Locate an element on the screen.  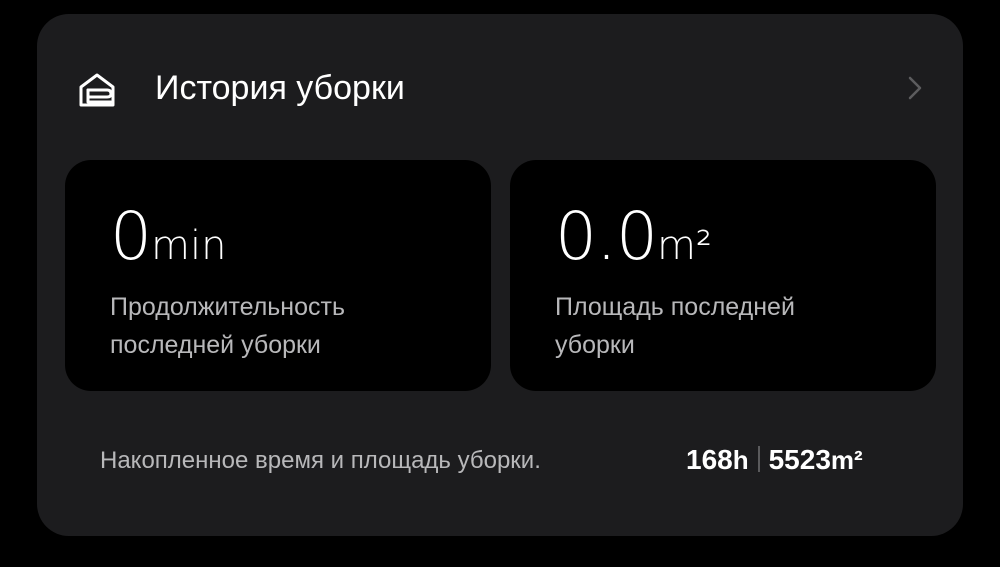
area-label-line2: уборки is located at coordinates (595, 345).